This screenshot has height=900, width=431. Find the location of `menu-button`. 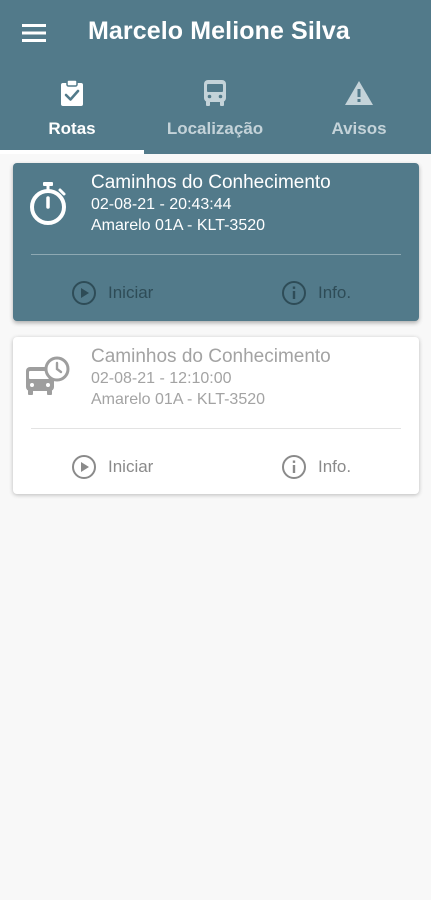

menu-button is located at coordinates (34, 33).